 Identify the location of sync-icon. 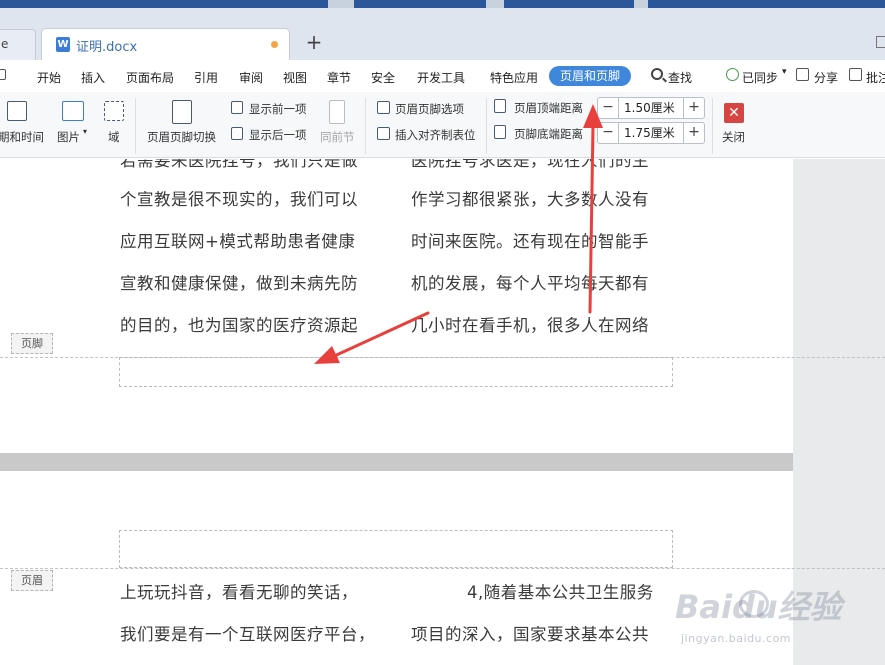
(732, 74).